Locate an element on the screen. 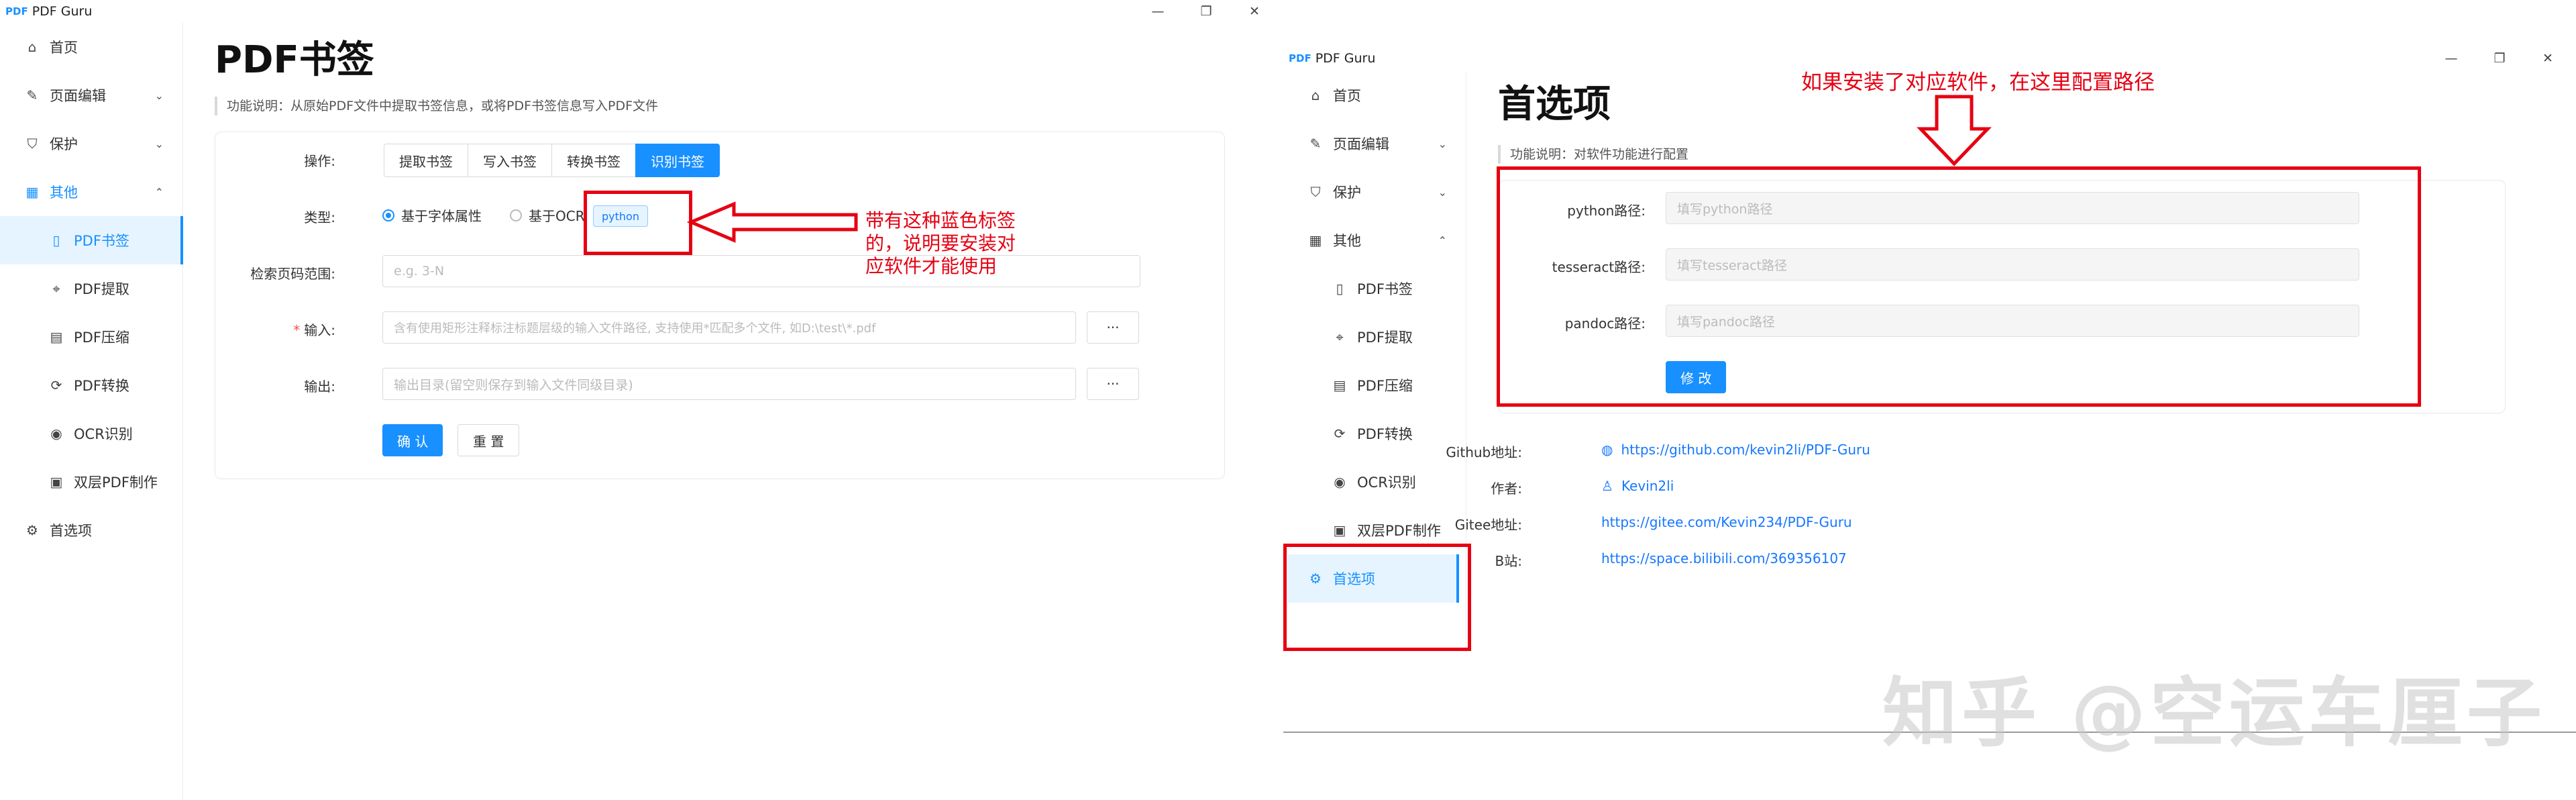  input-browse-button: ··· is located at coordinates (1113, 328).